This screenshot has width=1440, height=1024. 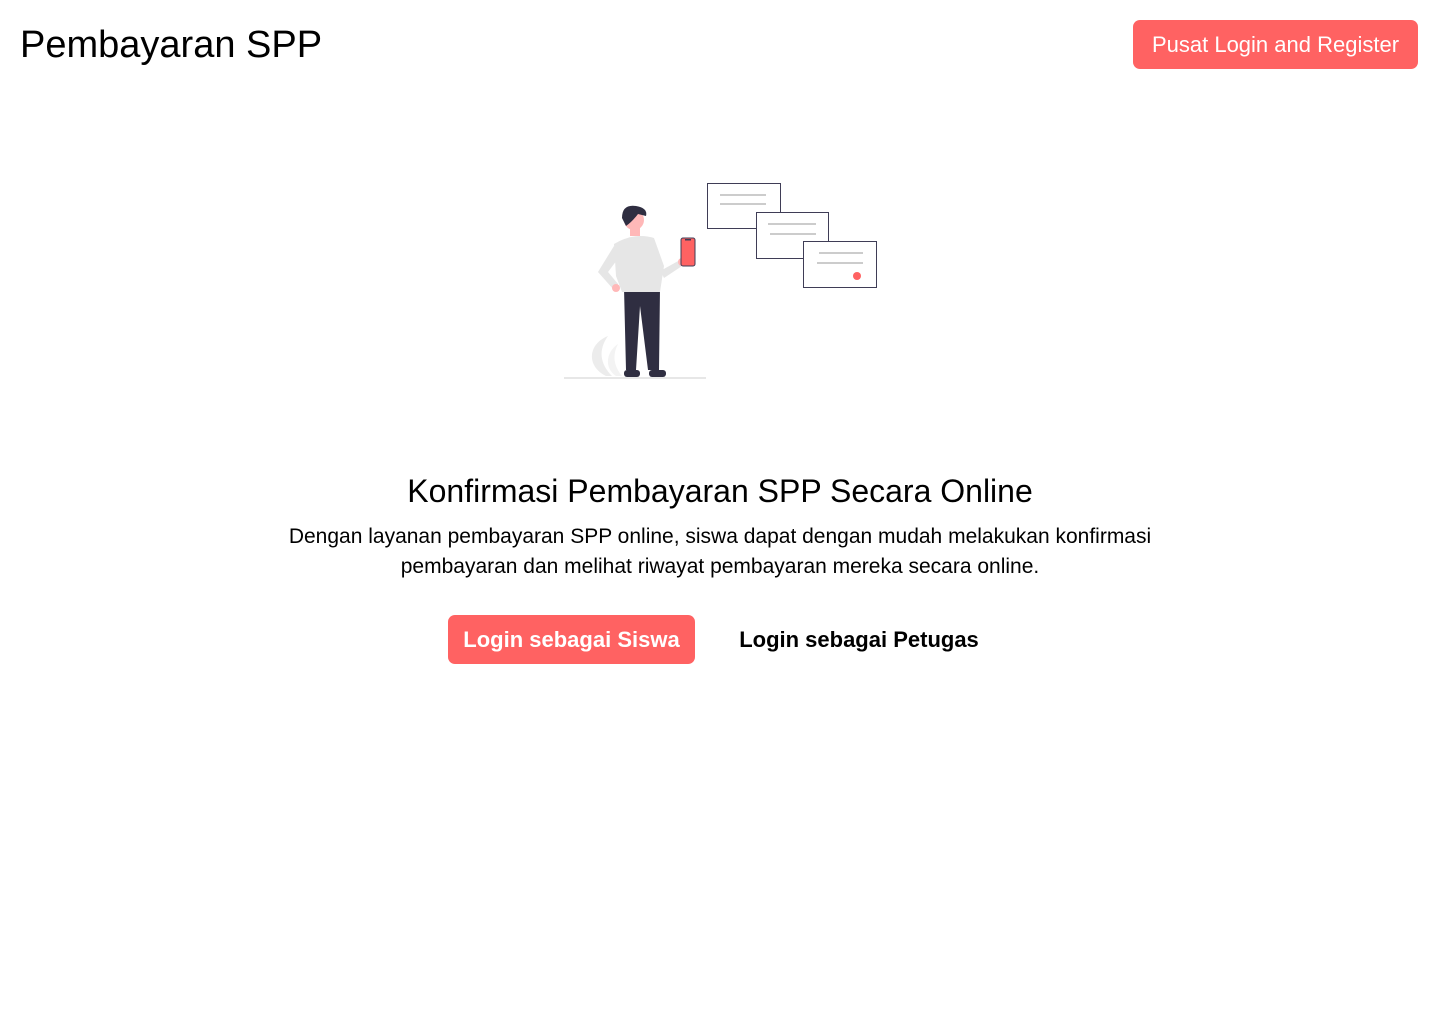 I want to click on phone-icon, so click(x=688, y=252).